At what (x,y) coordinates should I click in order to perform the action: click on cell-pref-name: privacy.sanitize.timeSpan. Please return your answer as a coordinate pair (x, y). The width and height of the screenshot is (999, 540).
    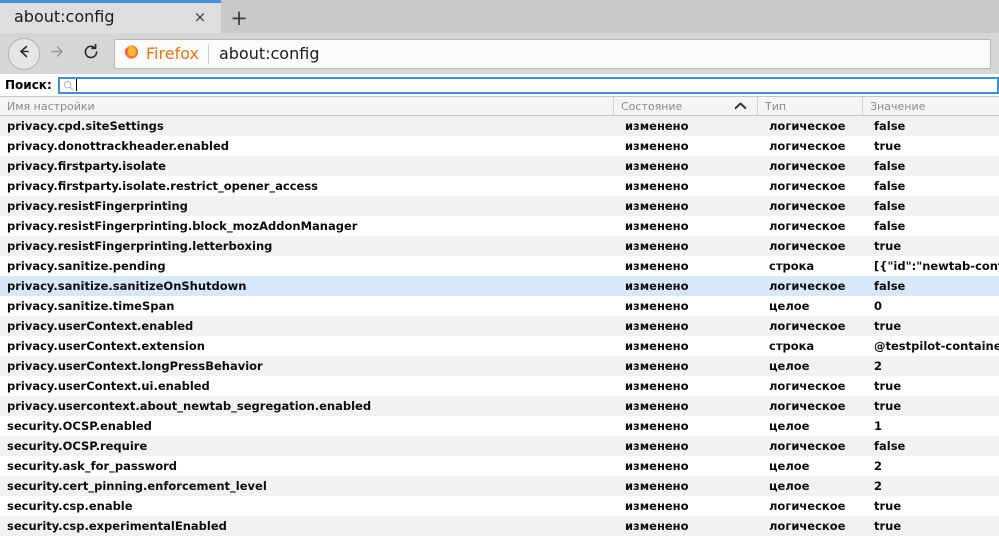
    Looking at the image, I should click on (91, 306).